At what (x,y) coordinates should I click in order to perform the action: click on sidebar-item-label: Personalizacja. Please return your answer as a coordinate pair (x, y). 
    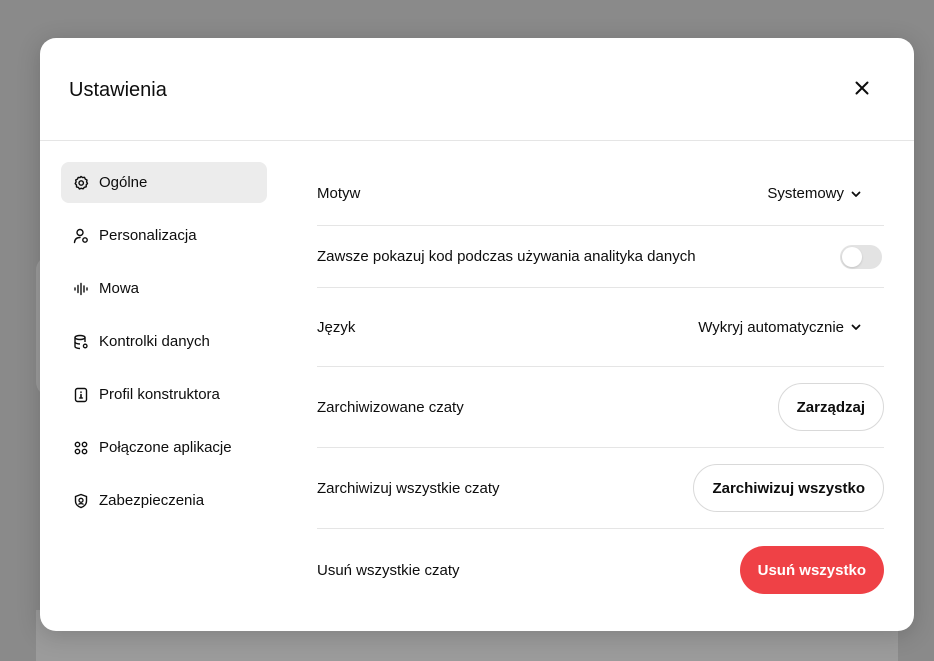
    Looking at the image, I should click on (148, 235).